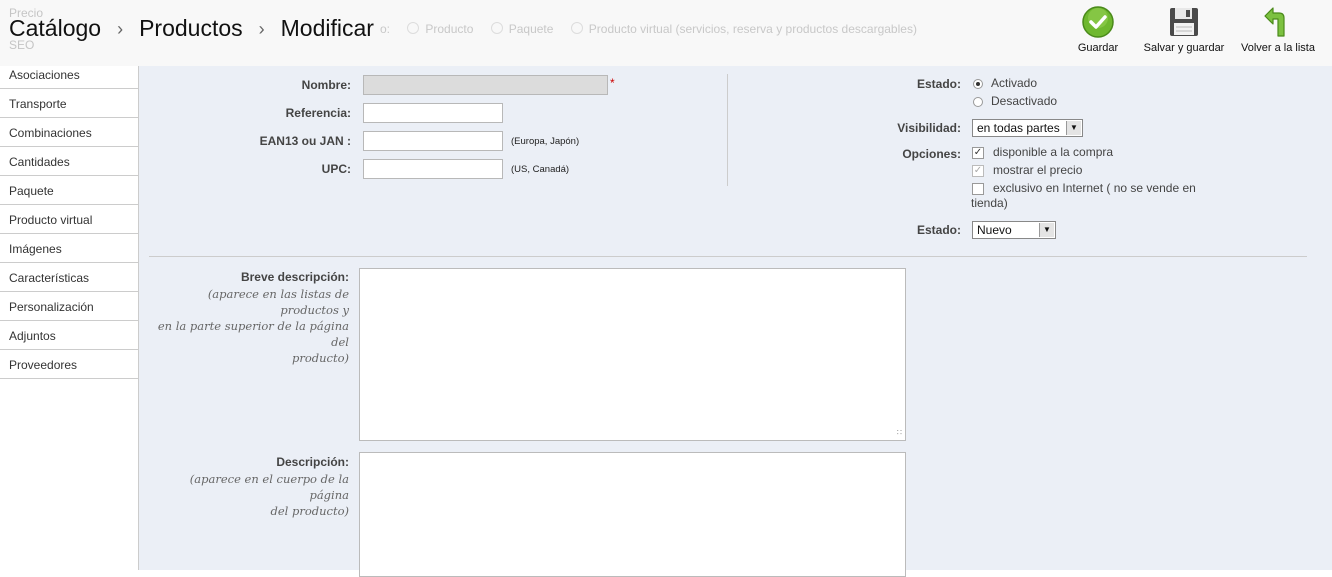 This screenshot has width=1332, height=577. Describe the element at coordinates (989, 203) in the screenshot. I see `online-only-label-cont: tienda)` at that location.